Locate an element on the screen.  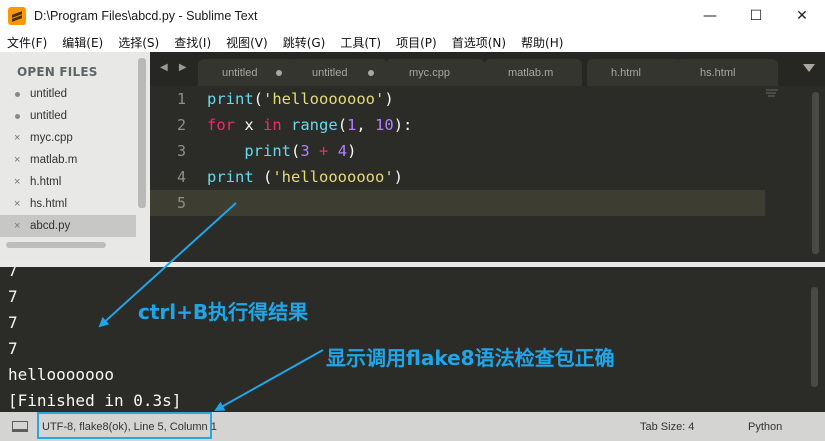
code-token: range is located at coordinates (314, 125).